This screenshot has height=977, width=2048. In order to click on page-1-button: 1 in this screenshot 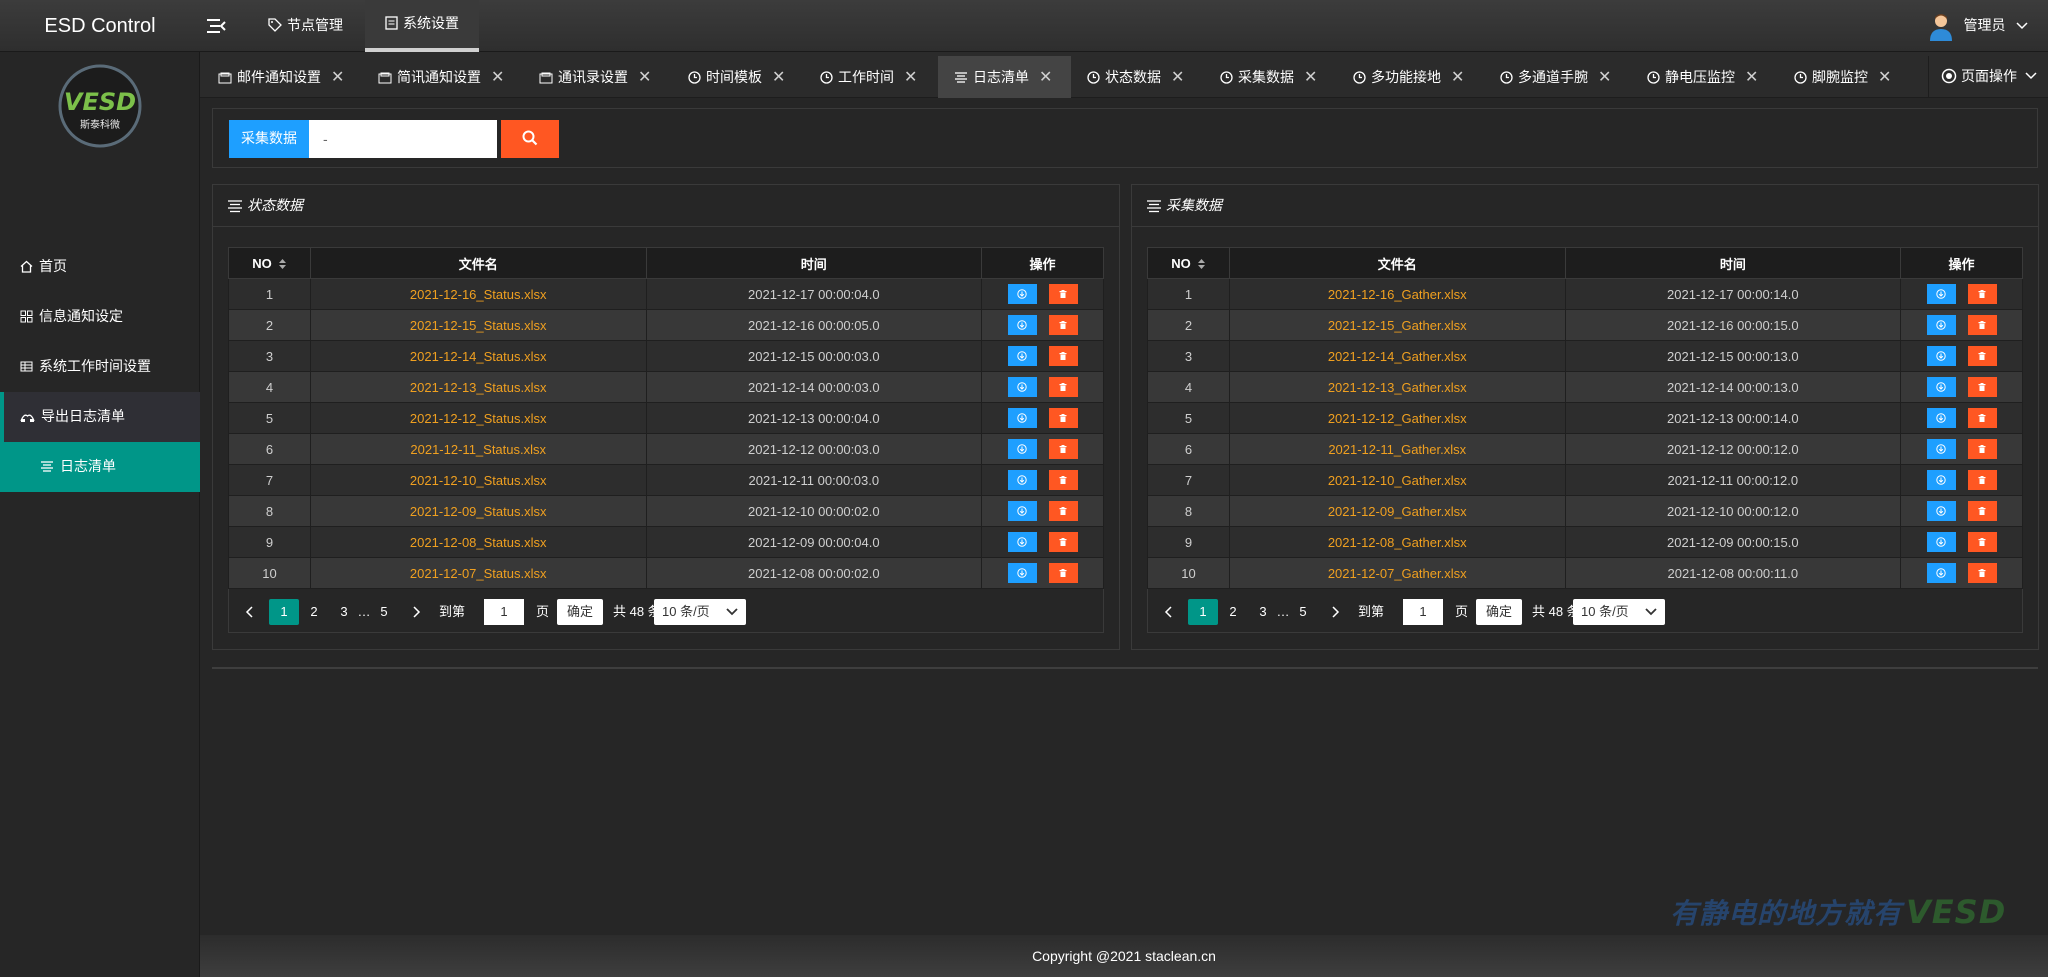, I will do `click(284, 612)`.